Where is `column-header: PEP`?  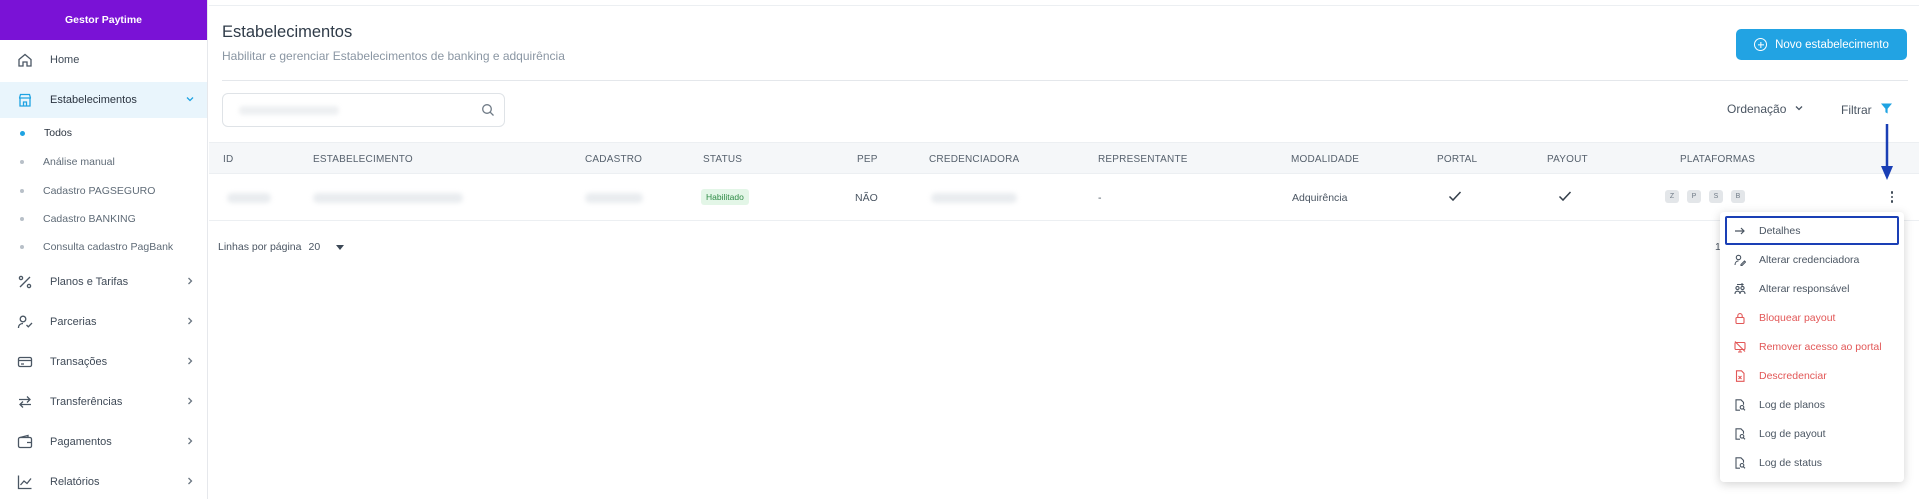 column-header: PEP is located at coordinates (867, 159).